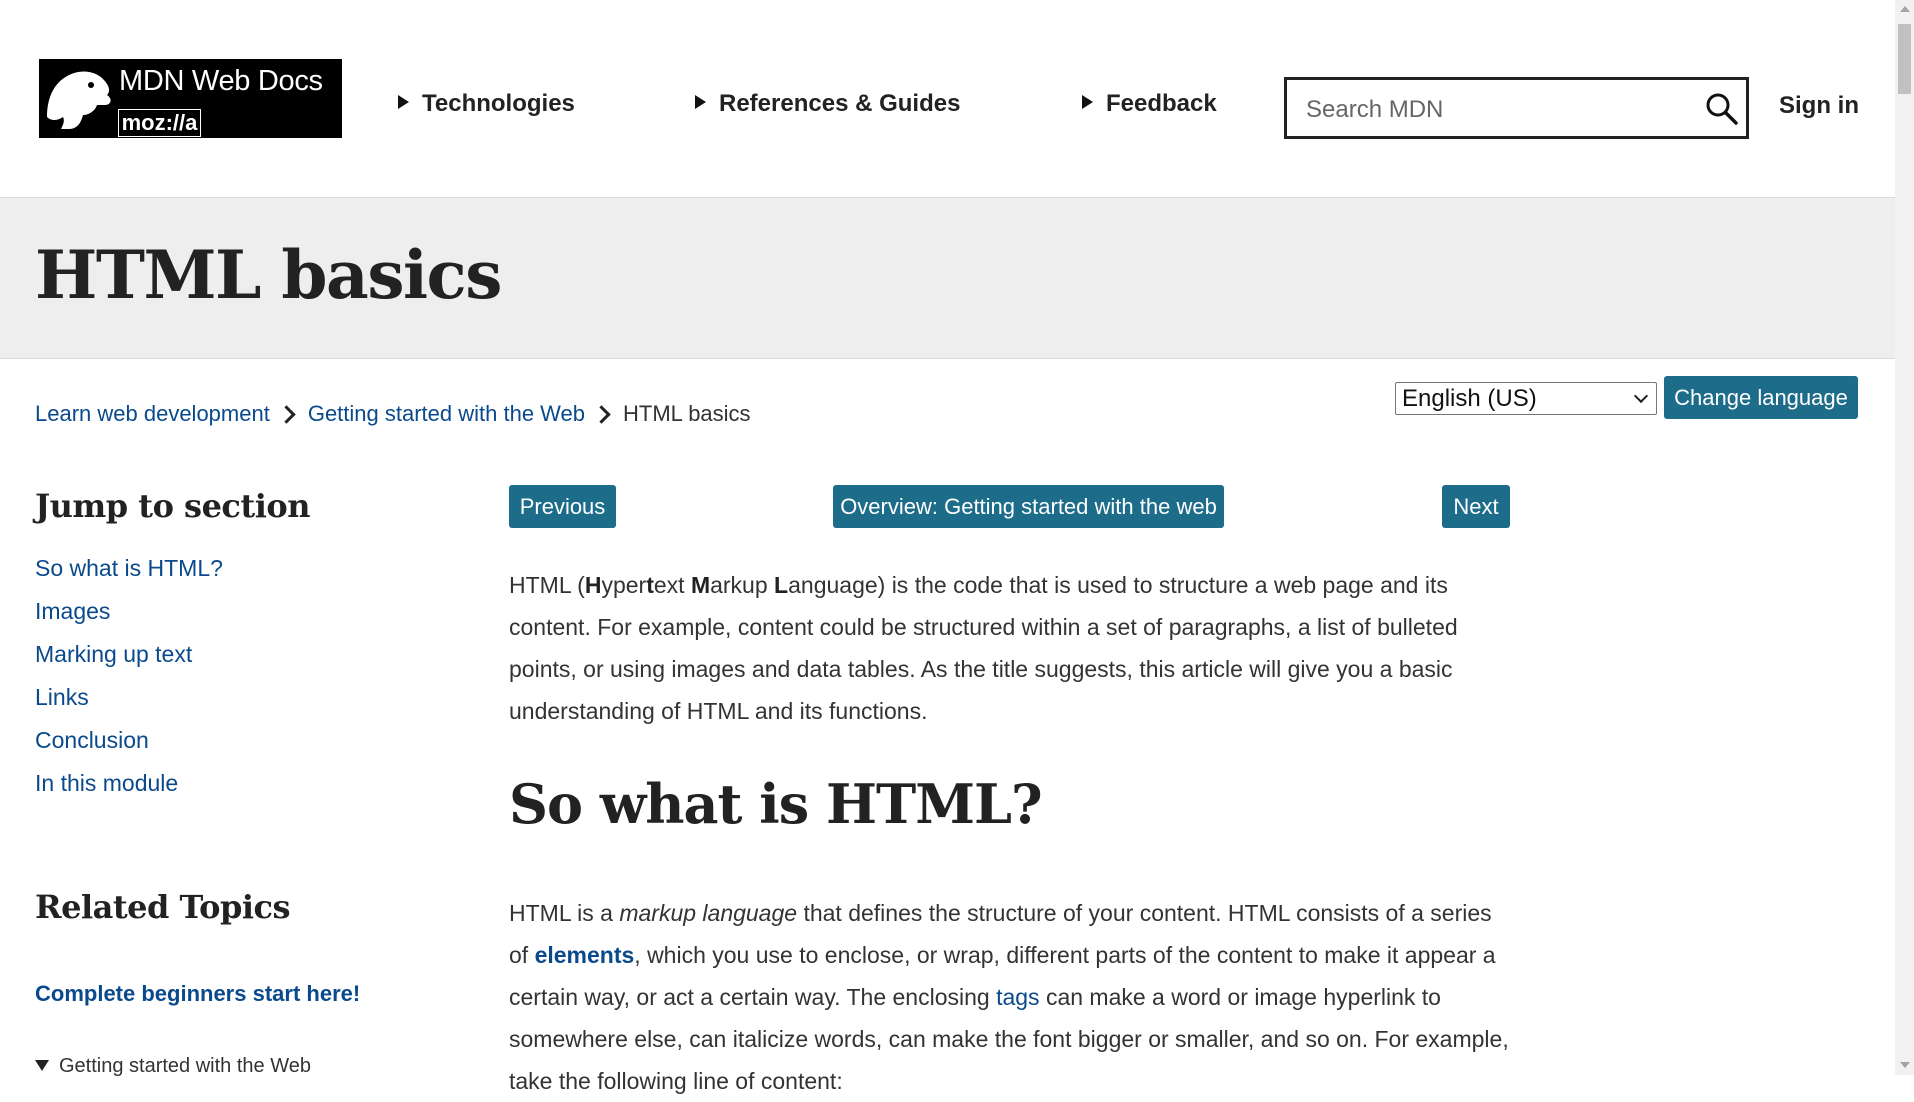 This screenshot has height=1102, width=1914. I want to click on page-title: HTML basics, so click(268, 275).